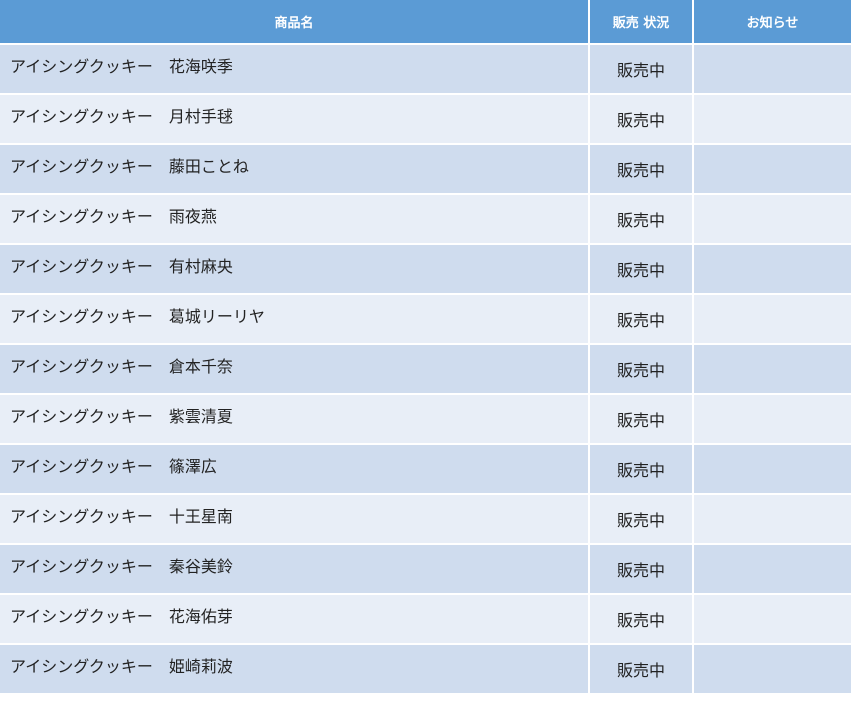 Image resolution: width=851 pixels, height=719 pixels. What do you see at coordinates (295, 369) in the screenshot?
I see `product-name-cell: アイシングクッキー 倉本千奈` at bounding box center [295, 369].